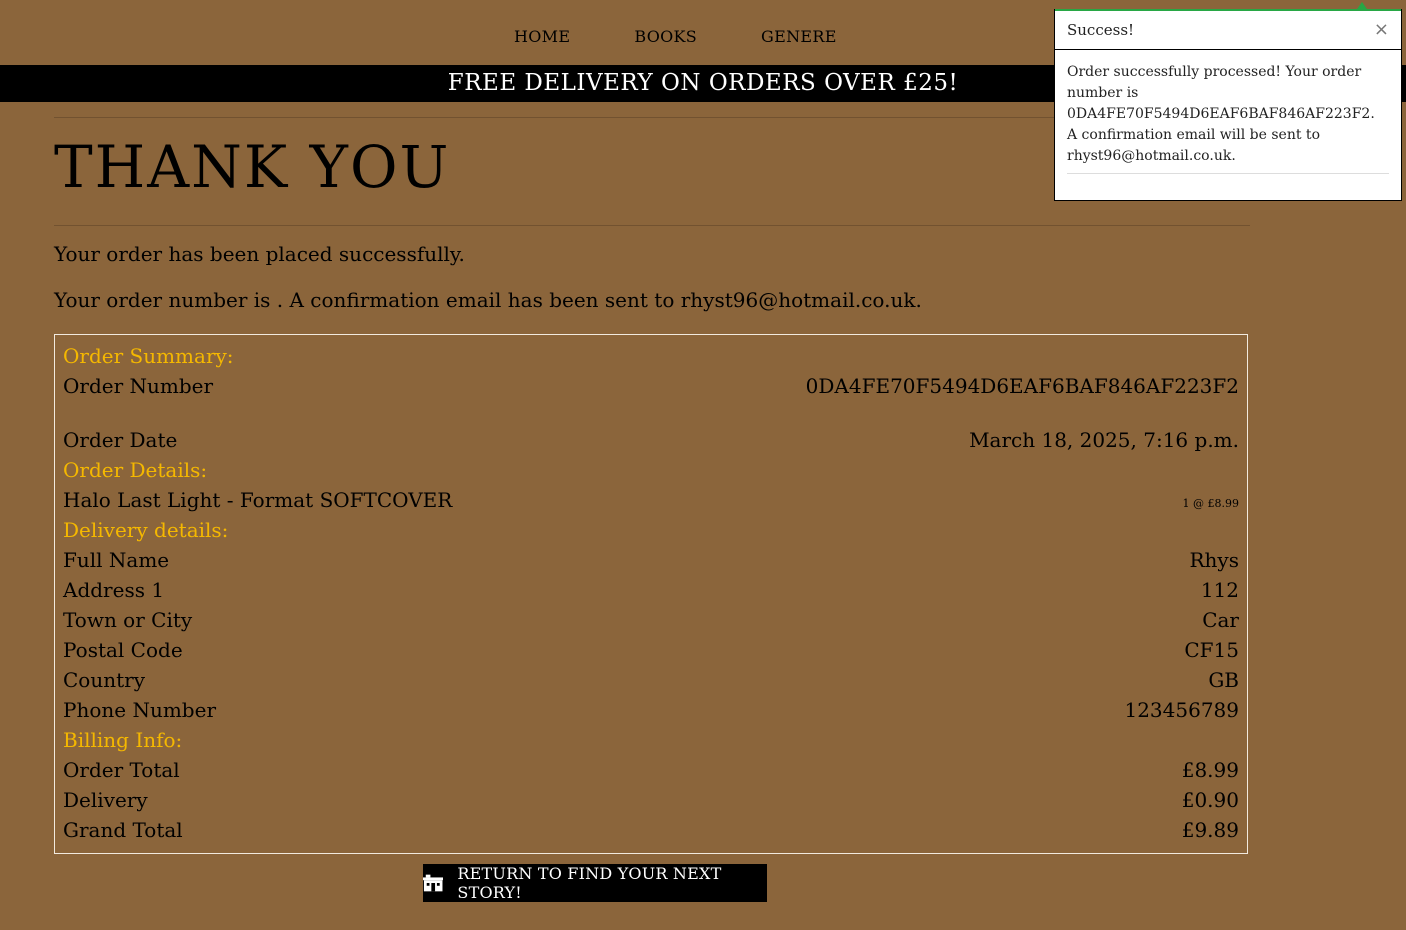 The width and height of the screenshot is (1406, 930). Describe the element at coordinates (651, 770) in the screenshot. I see `order-total-row: Order Total £8.99` at that location.